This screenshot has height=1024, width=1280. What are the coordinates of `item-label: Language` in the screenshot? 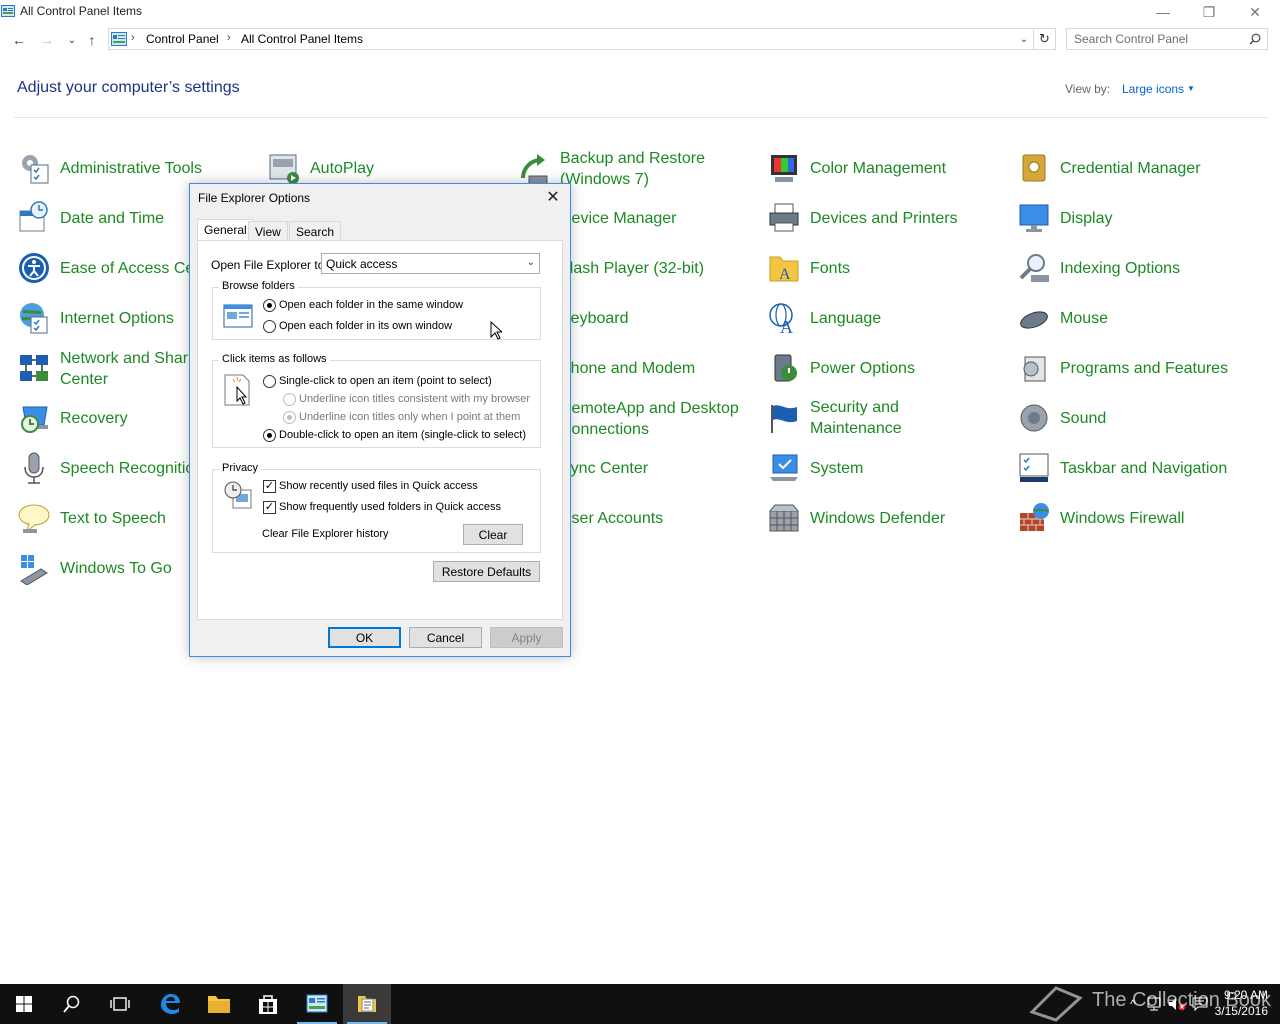 It's located at (846, 318).